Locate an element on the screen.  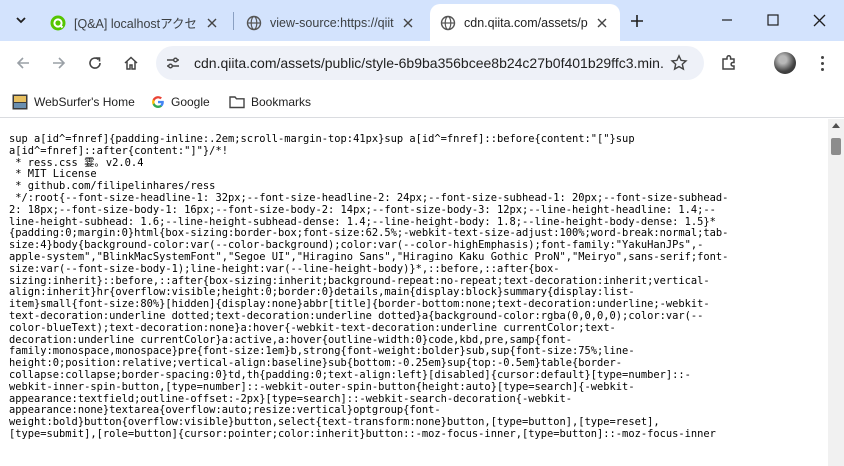
back-button is located at coordinates (23, 63).